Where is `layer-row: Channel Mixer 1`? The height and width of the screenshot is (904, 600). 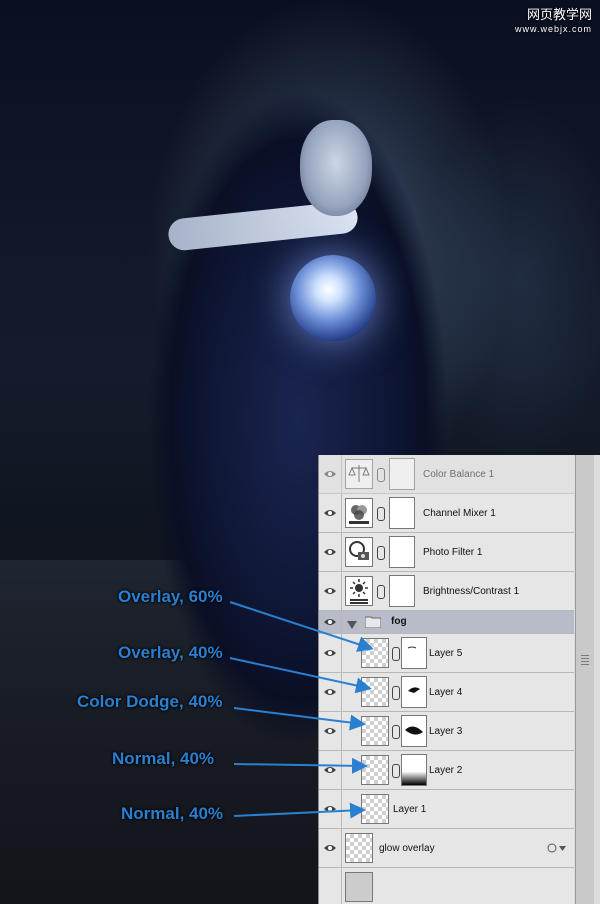
layer-row: Channel Mixer 1 is located at coordinates (446, 513).